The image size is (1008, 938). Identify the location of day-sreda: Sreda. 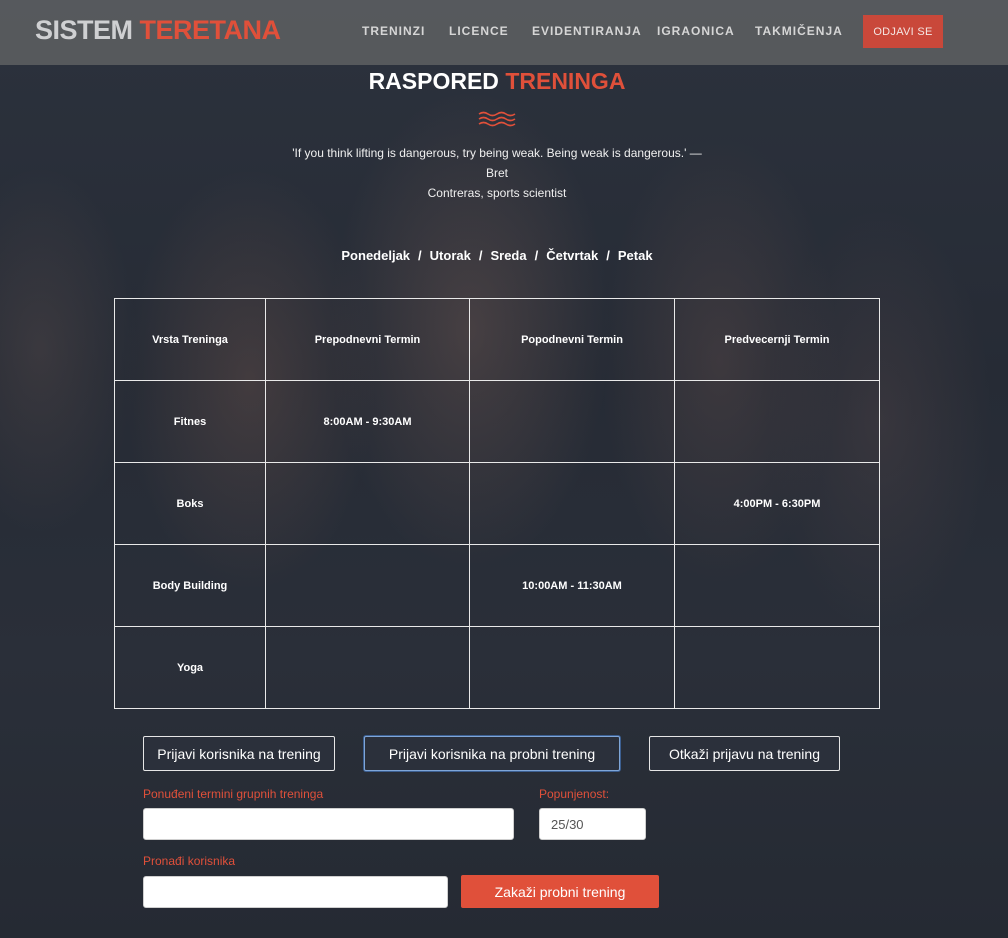
(508, 255).